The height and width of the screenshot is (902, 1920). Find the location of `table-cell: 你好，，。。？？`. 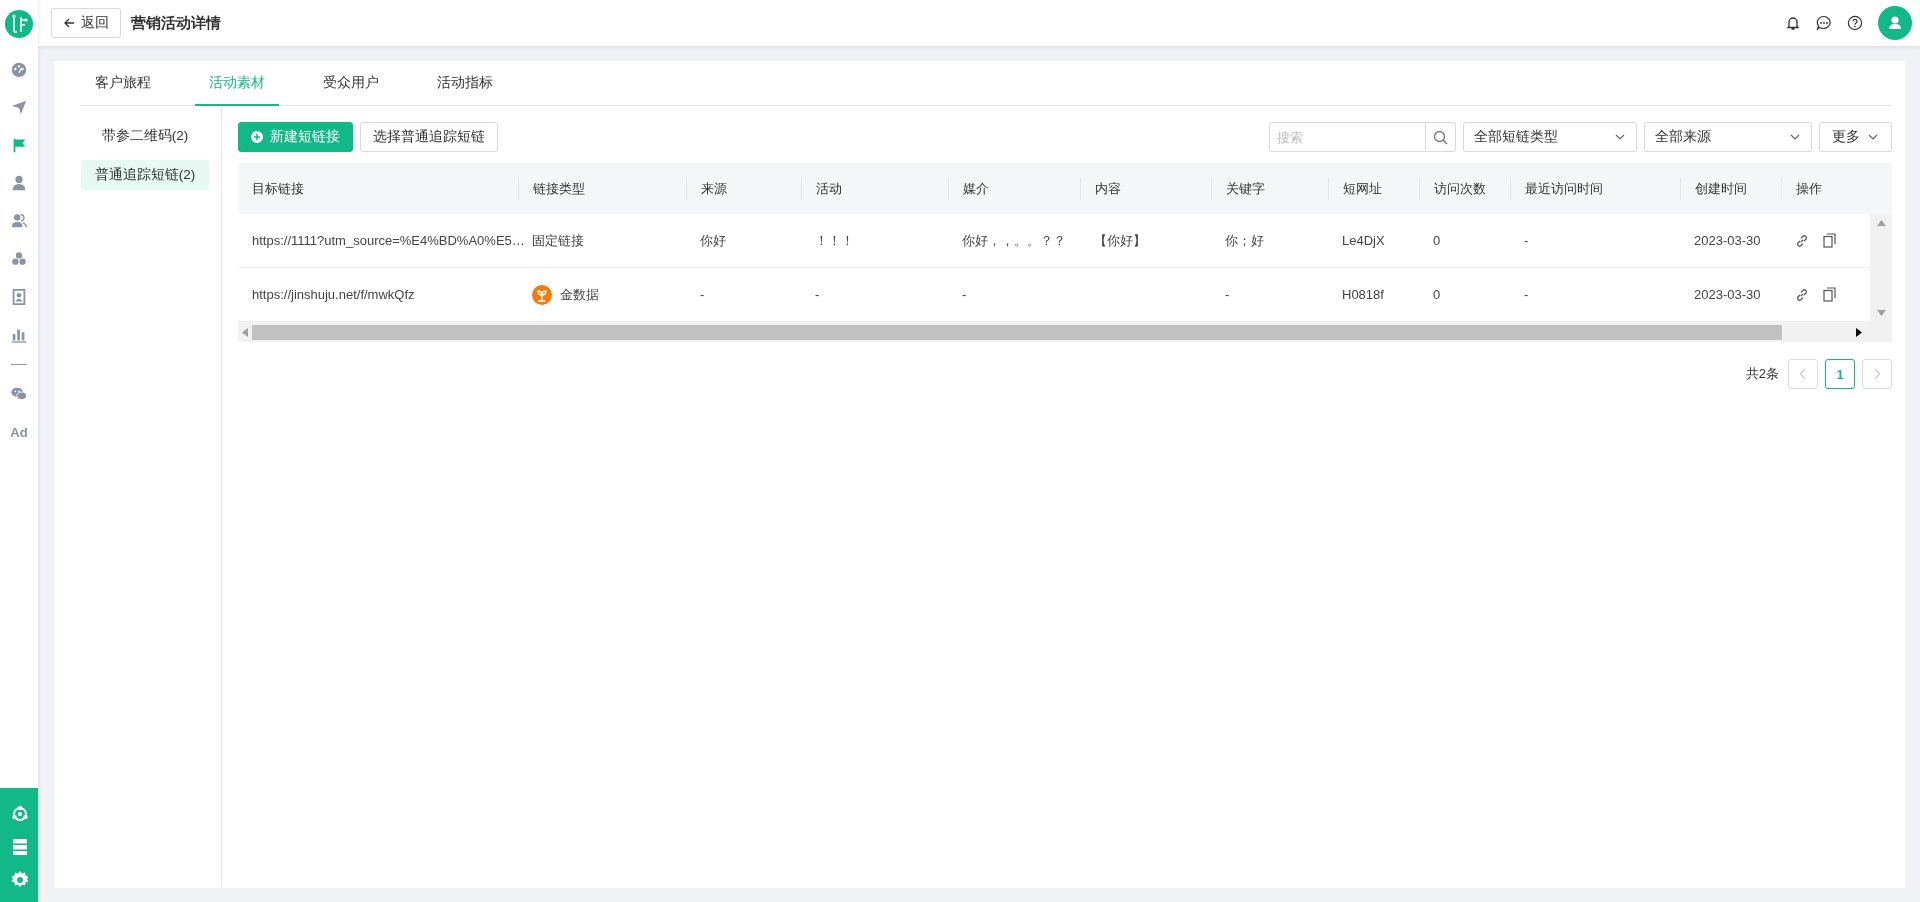

table-cell: 你好，，。。？？ is located at coordinates (1014, 240).